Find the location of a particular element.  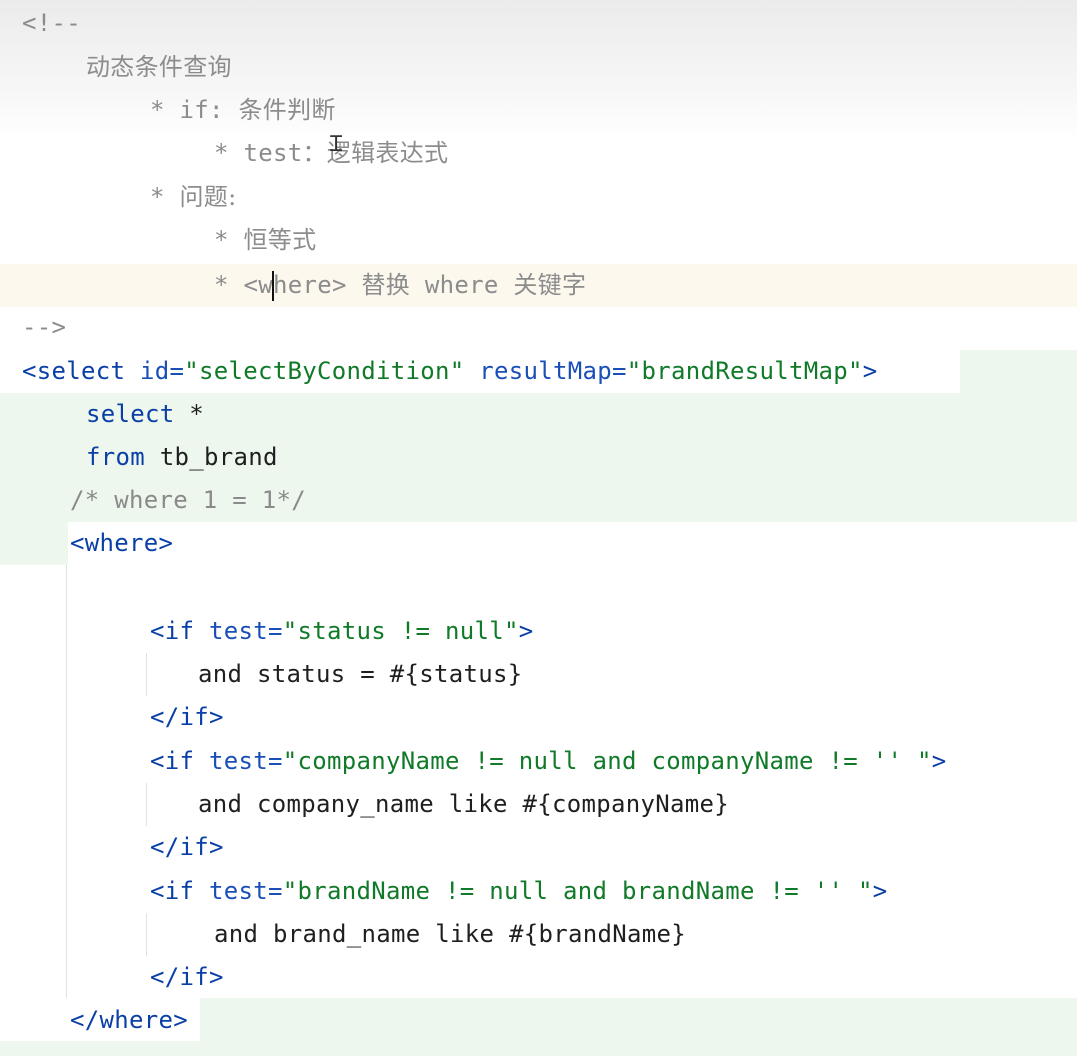

code-line: --> is located at coordinates (44, 327).